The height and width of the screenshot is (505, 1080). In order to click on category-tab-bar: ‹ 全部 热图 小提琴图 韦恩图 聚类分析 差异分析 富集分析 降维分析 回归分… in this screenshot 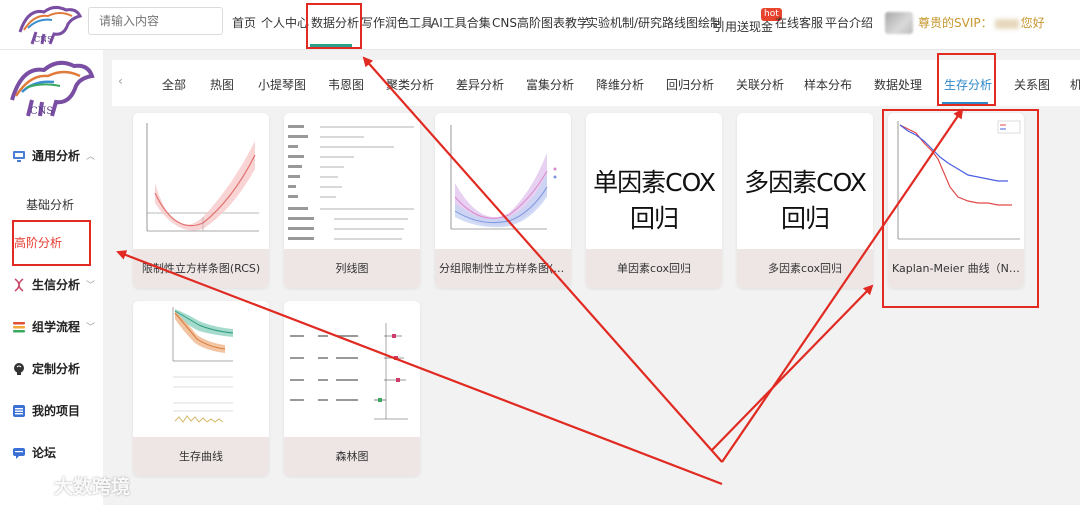, I will do `click(596, 83)`.